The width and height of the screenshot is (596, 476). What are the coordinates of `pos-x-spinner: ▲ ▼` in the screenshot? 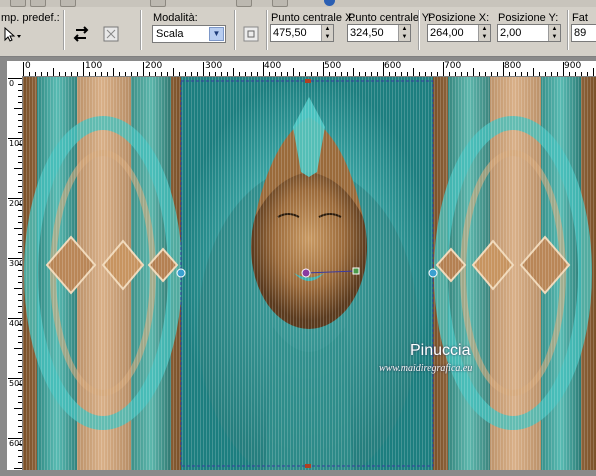 It's located at (484, 33).